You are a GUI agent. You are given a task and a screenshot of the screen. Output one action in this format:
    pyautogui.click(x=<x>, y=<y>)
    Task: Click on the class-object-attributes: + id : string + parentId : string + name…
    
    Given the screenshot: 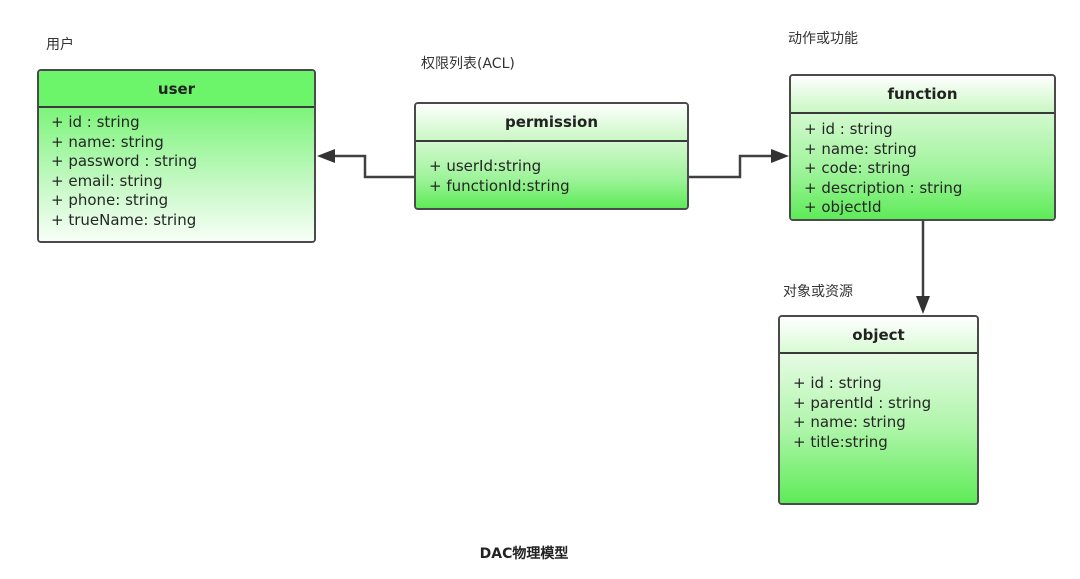 What is the action you would take?
    pyautogui.click(x=878, y=428)
    